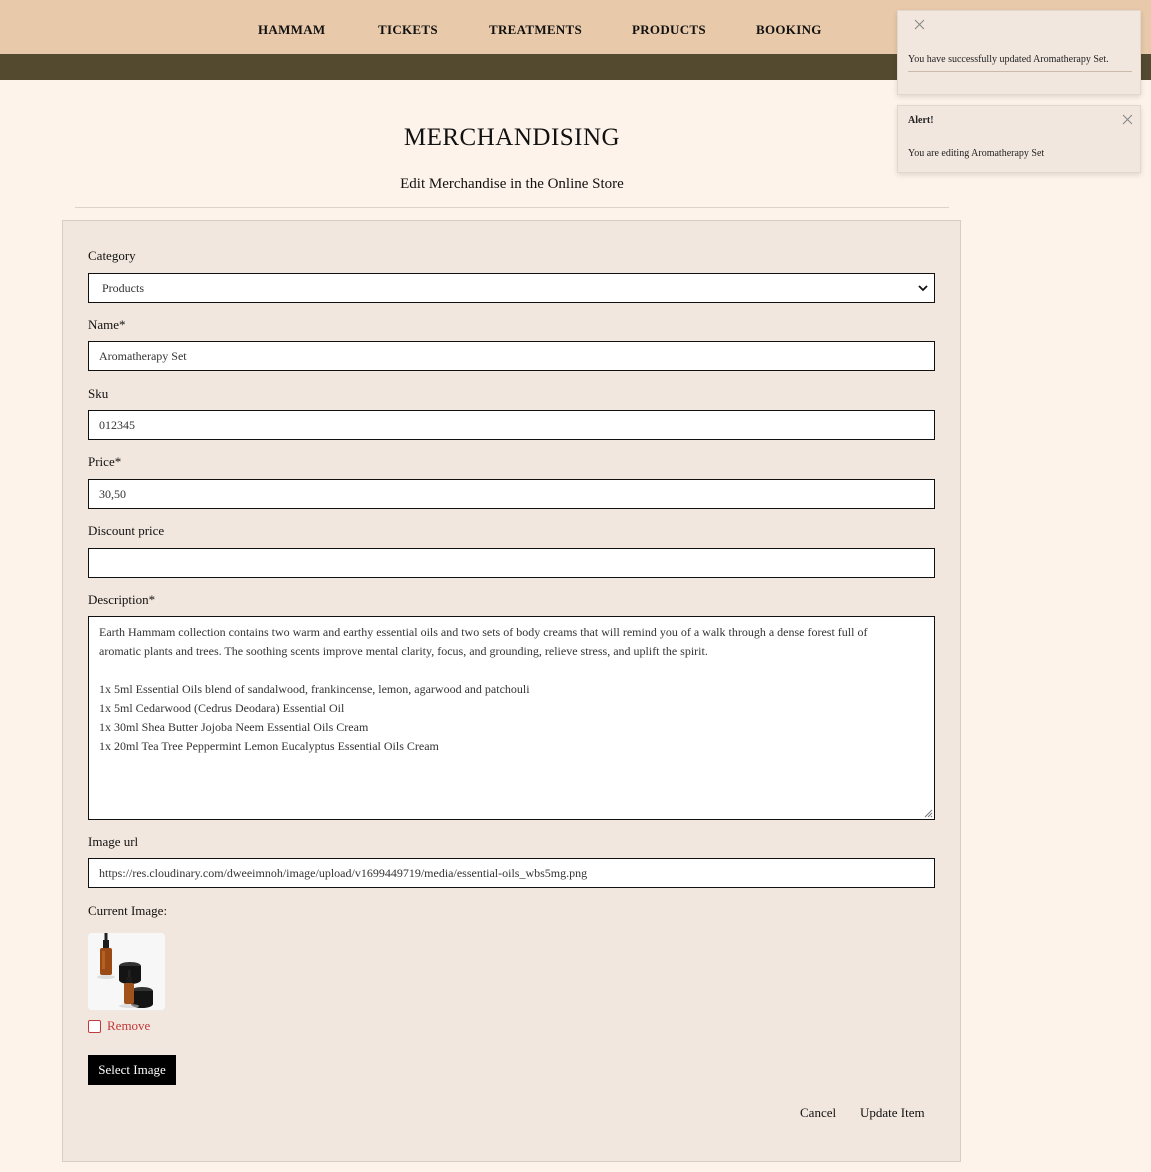  What do you see at coordinates (512, 184) in the screenshot?
I see `page-subtitle: Edit Merchandise in the Online Store` at bounding box center [512, 184].